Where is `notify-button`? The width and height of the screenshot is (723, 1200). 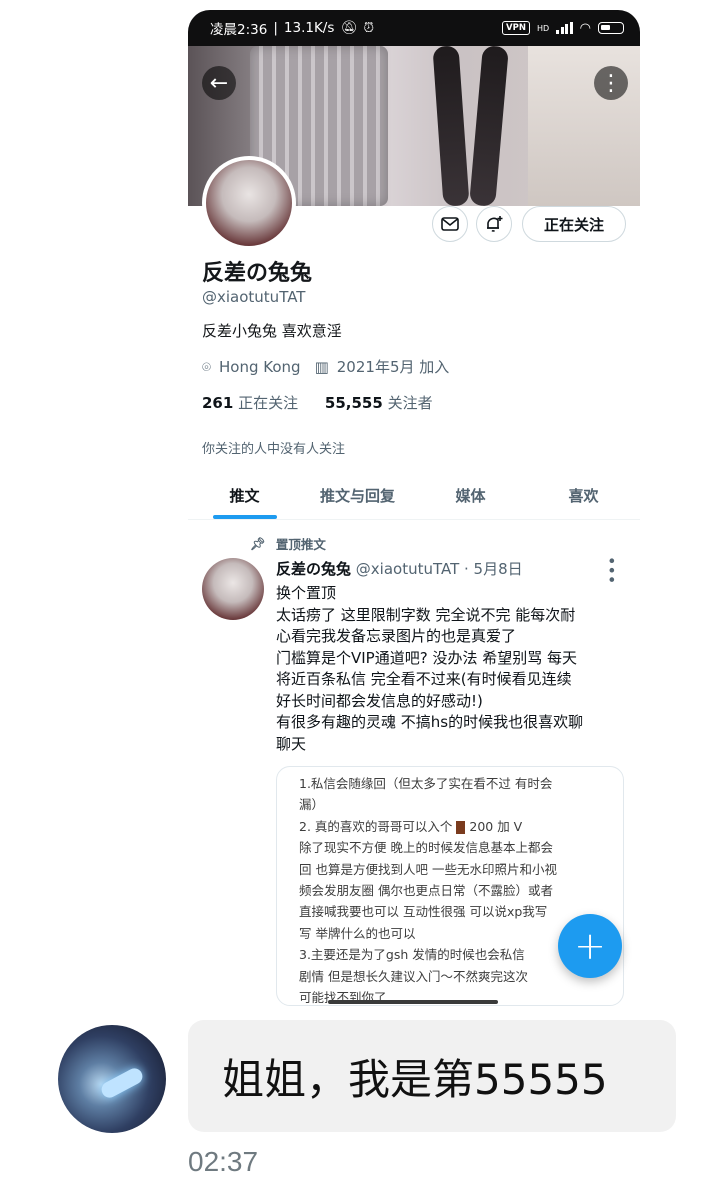 notify-button is located at coordinates (494, 224).